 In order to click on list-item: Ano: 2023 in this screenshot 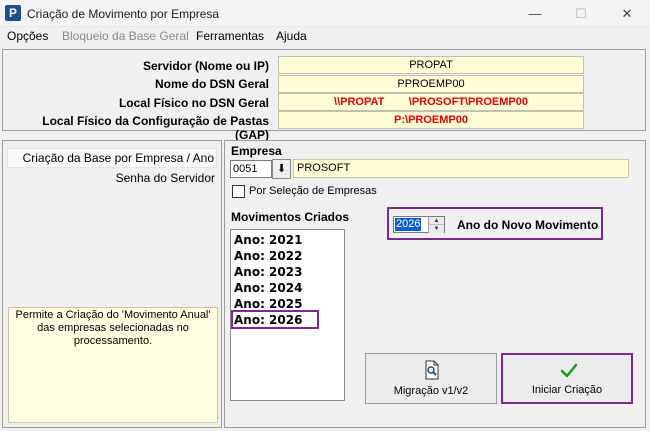, I will do `click(268, 272)`.